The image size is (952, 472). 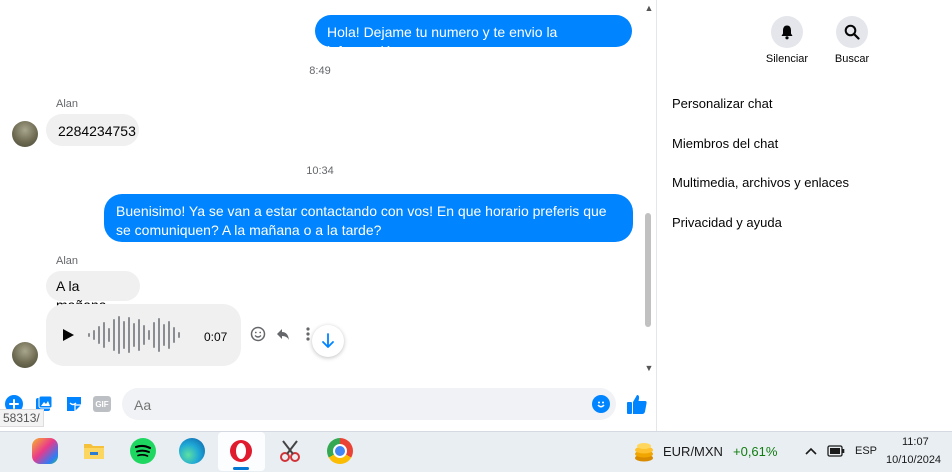 I want to click on gif-button: GIF, so click(x=102, y=404).